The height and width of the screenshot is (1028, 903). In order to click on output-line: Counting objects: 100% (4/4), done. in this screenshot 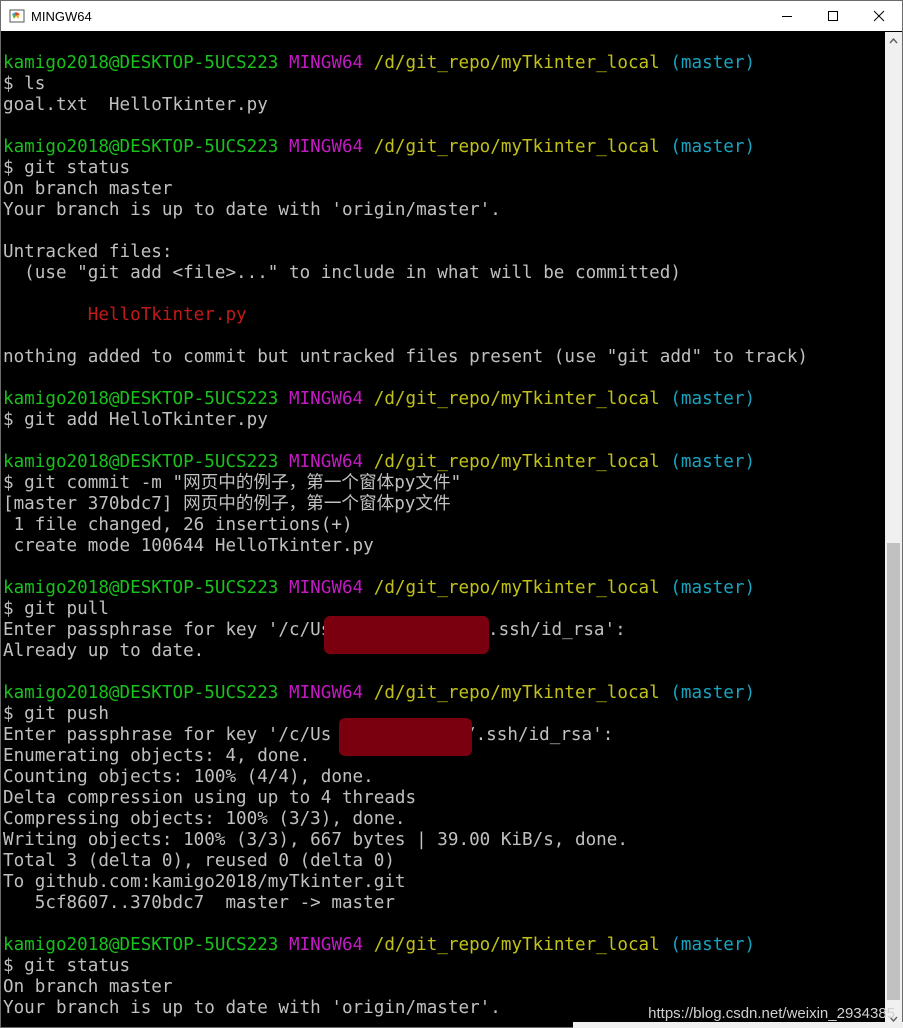, I will do `click(188, 777)`.